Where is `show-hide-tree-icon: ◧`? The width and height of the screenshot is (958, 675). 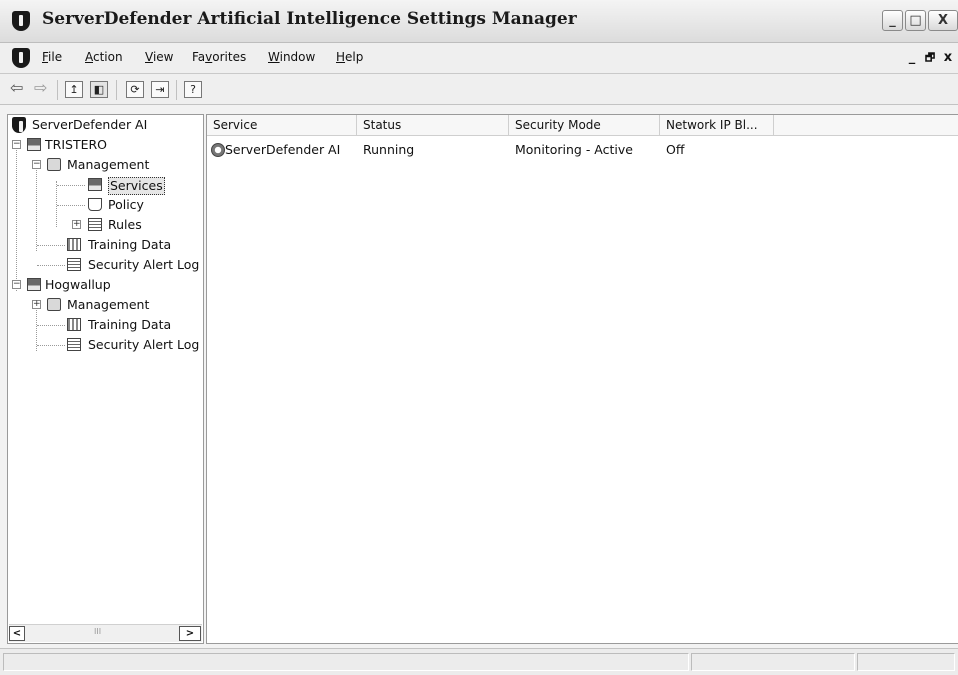 show-hide-tree-icon: ◧ is located at coordinates (99, 89).